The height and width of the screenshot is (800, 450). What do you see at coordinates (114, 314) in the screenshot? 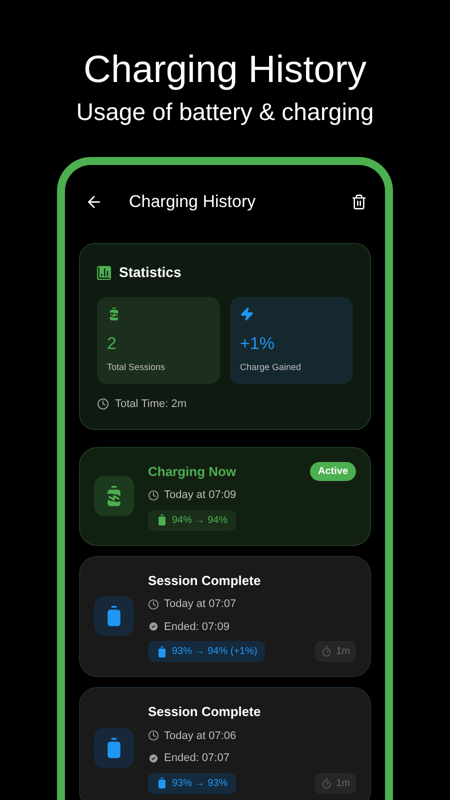
I see `battery-charging-icon` at bounding box center [114, 314].